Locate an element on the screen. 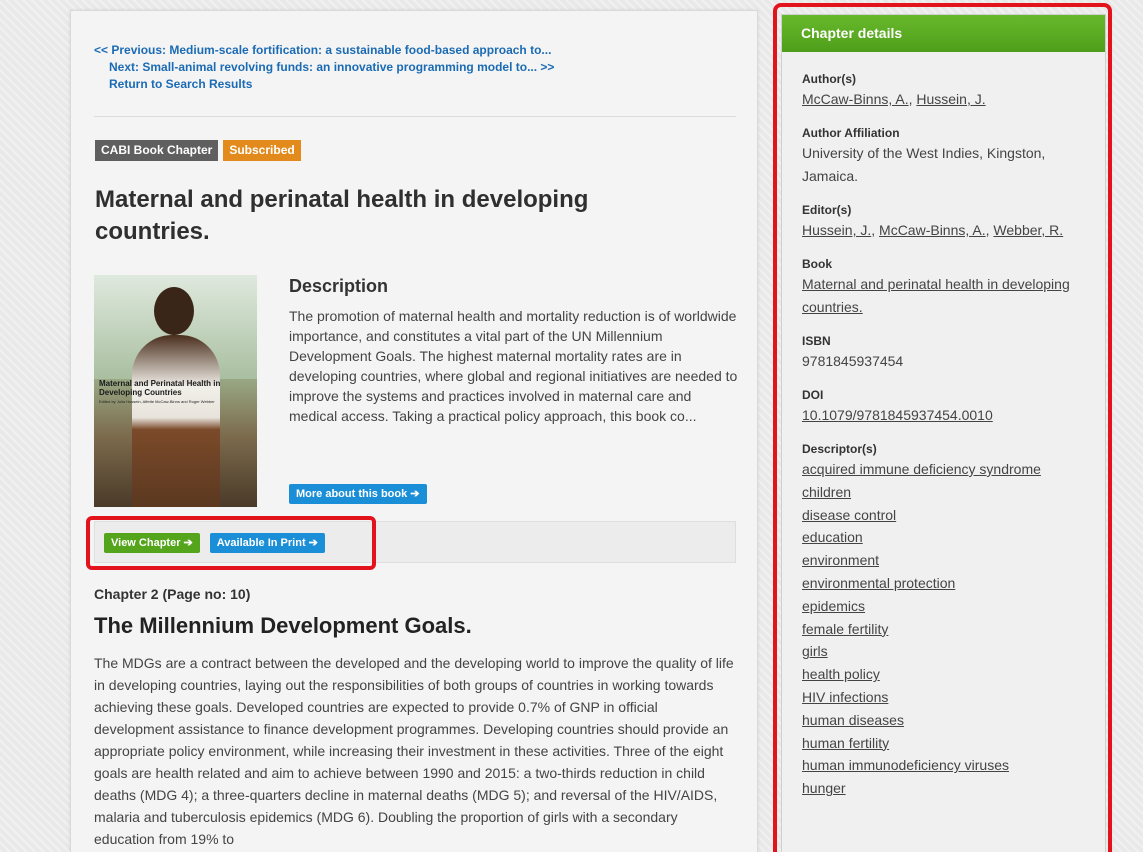 Image resolution: width=1143 pixels, height=852 pixels. chapter-number: Chapter 2 (Page no: 10) is located at coordinates (172, 594).